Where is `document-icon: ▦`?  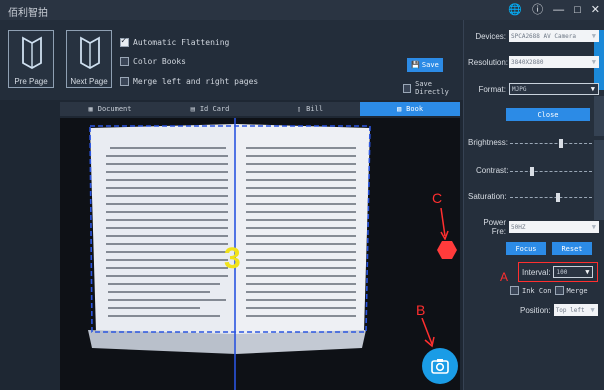
document-icon: ▦ is located at coordinates (90, 109).